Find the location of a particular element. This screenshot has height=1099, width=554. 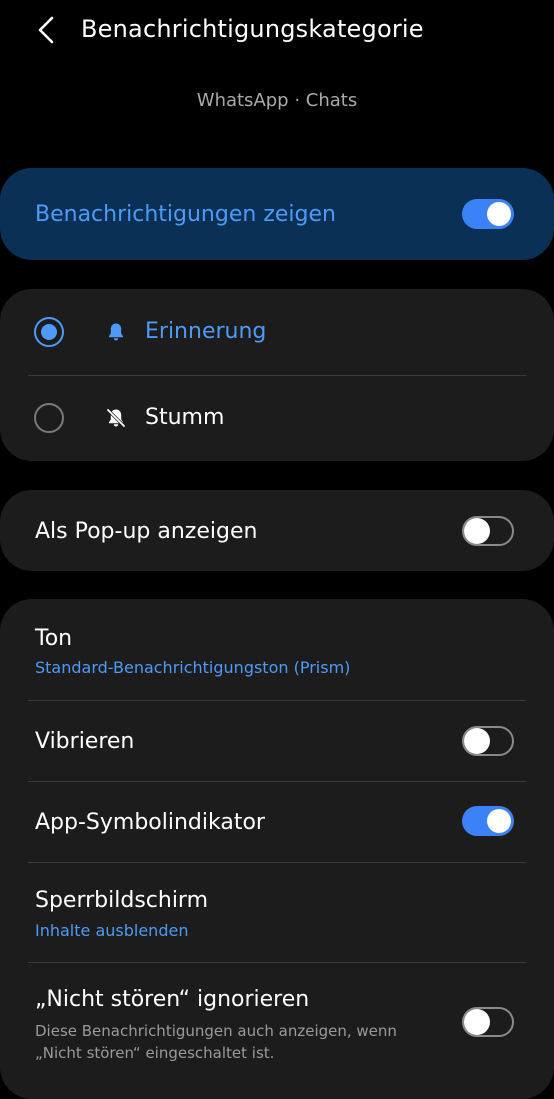

badge-switch is located at coordinates (488, 821).